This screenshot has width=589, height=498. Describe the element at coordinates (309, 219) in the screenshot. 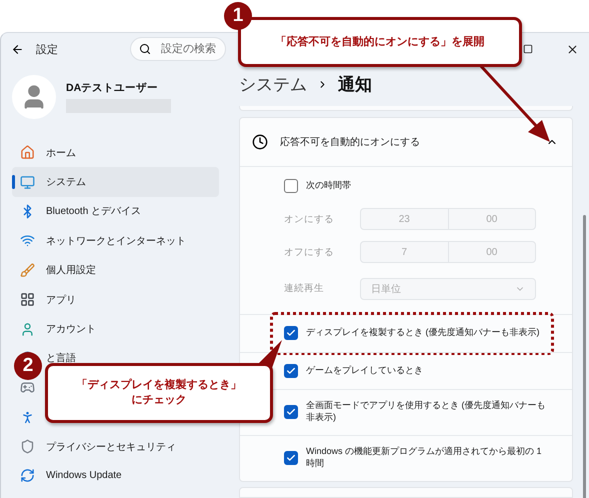

I see `time-label: オンにする` at that location.